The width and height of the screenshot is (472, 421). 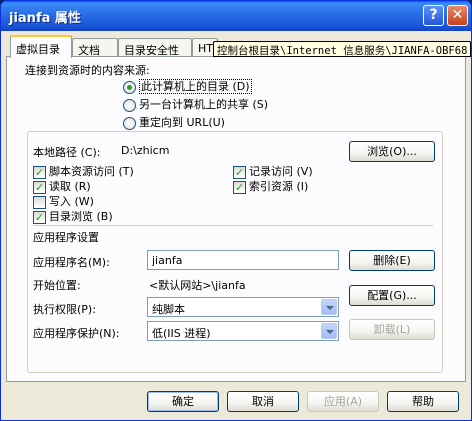 What do you see at coordinates (281, 171) in the screenshot?
I see `checkbox-label: 记录访问 (V)` at bounding box center [281, 171].